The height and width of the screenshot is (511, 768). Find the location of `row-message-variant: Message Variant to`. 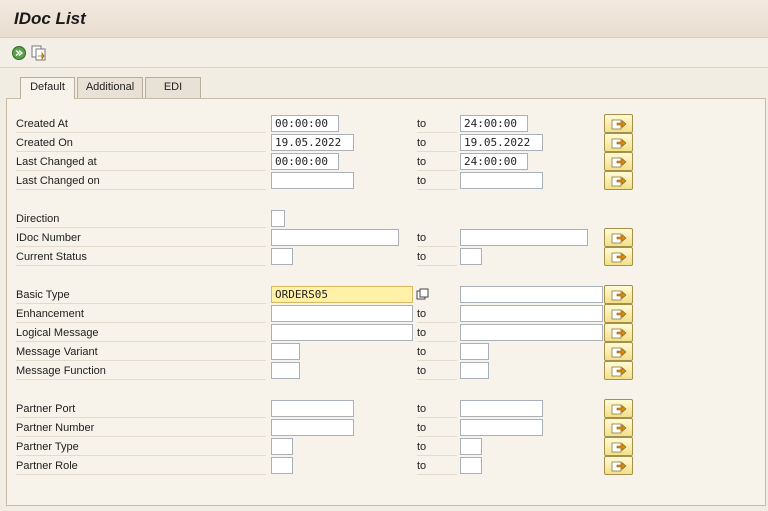

row-message-variant: Message Variant to is located at coordinates (387, 352).